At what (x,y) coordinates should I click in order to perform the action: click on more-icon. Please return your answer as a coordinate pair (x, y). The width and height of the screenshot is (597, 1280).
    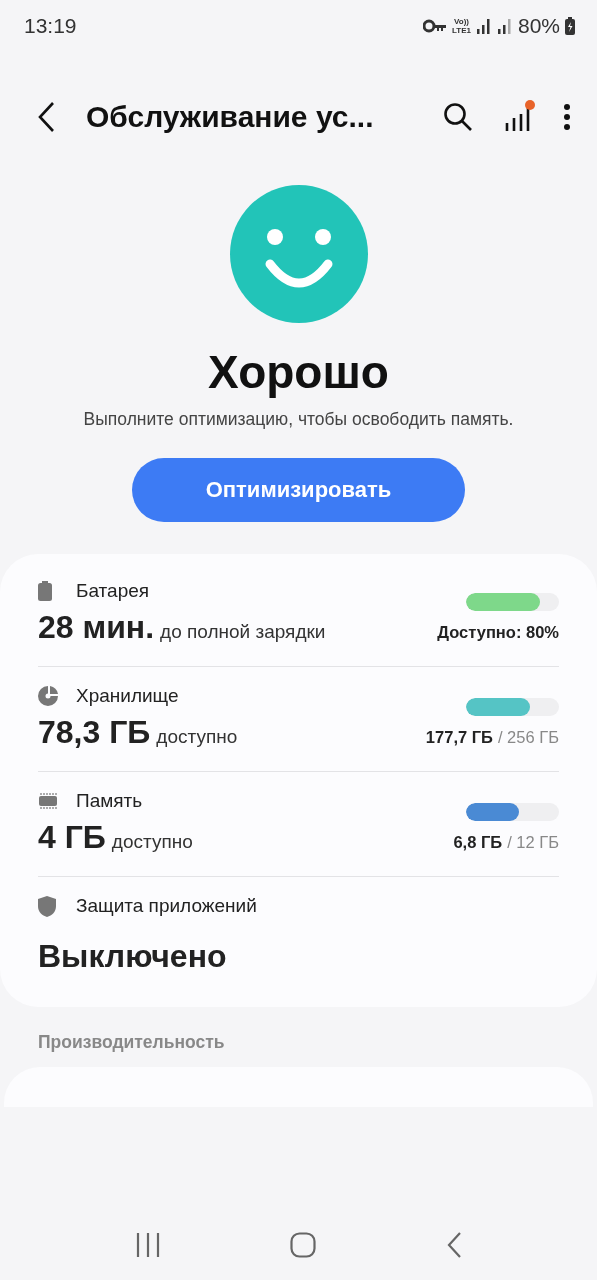
    Looking at the image, I should click on (567, 117).